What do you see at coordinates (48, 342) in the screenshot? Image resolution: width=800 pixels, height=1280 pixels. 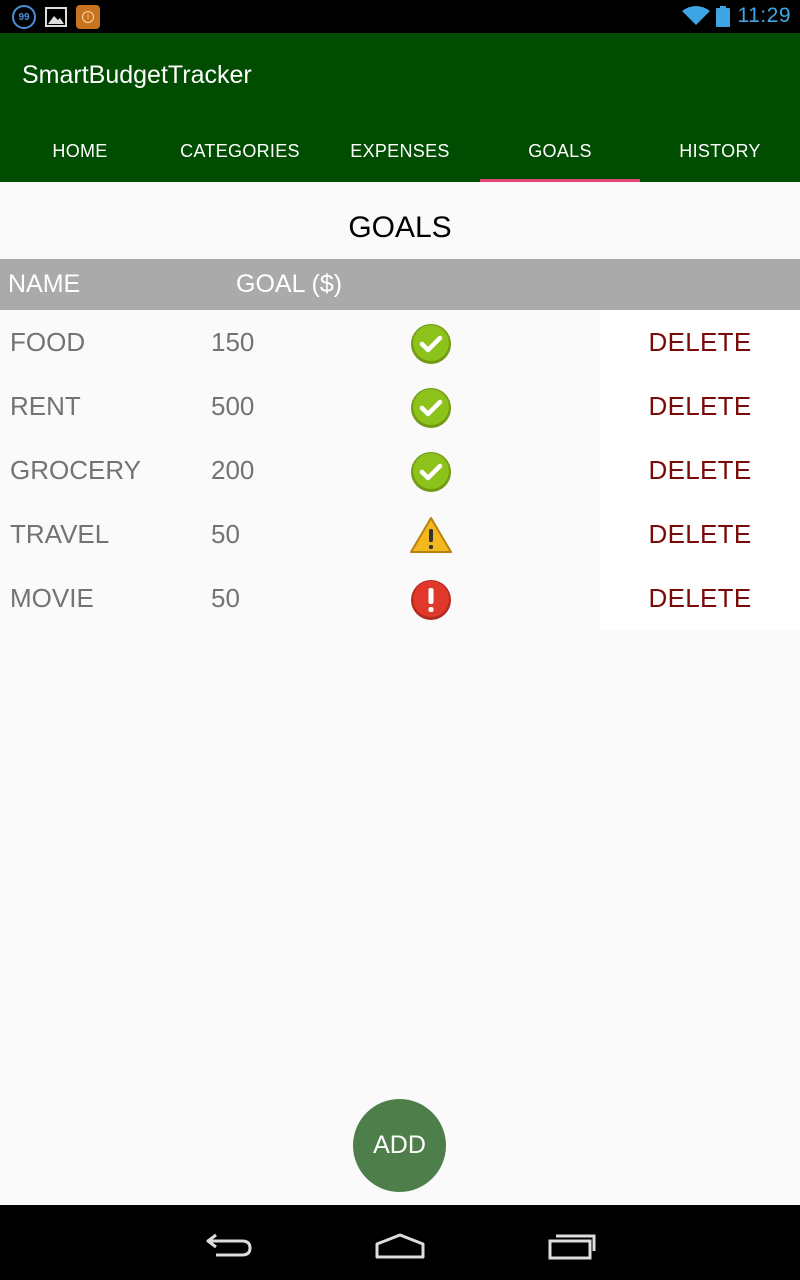 I see `goal-name: FOOD` at bounding box center [48, 342].